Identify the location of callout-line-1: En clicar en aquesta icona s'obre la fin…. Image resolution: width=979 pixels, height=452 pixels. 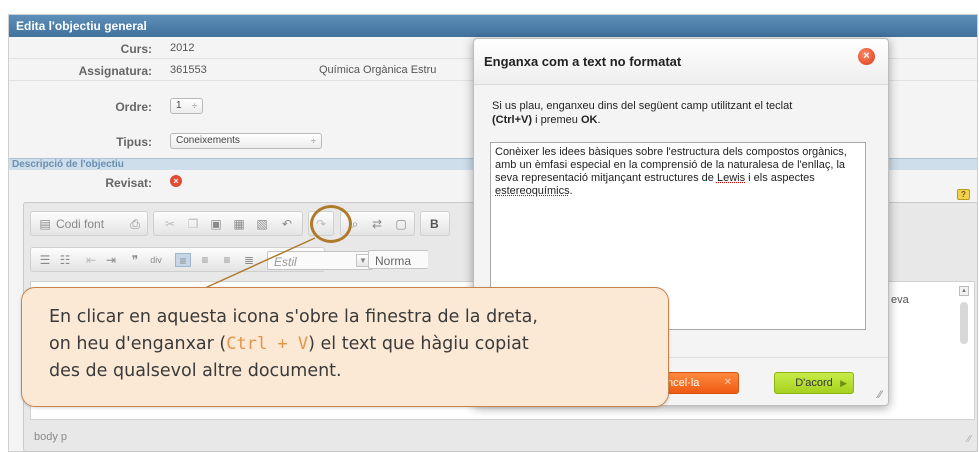
(293, 317).